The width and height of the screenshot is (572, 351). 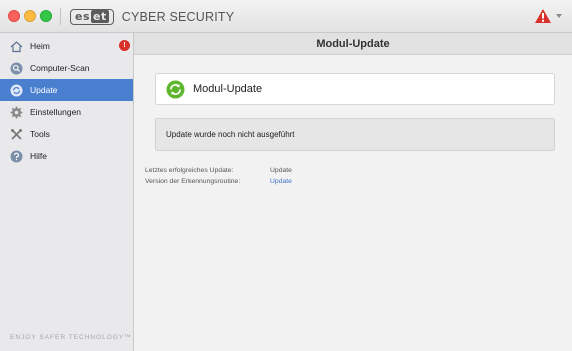 What do you see at coordinates (189, 170) in the screenshot?
I see `last-update-label: Letztes erfolgreiches Update:` at bounding box center [189, 170].